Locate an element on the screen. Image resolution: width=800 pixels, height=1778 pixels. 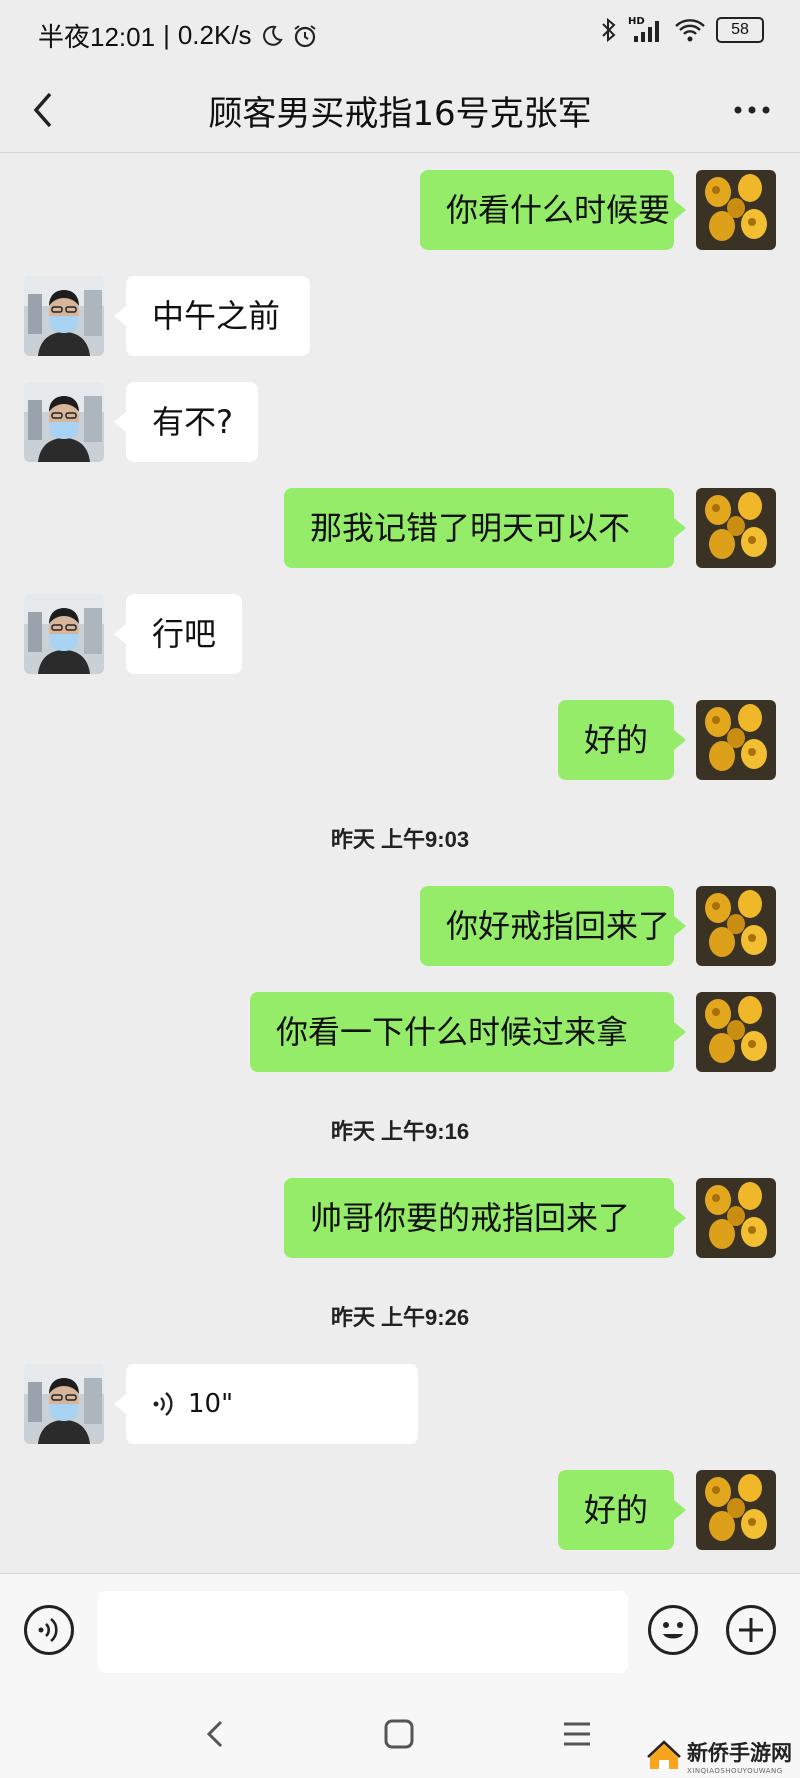
watermark-name: 新侨手游网 is located at coordinates (739, 1752).